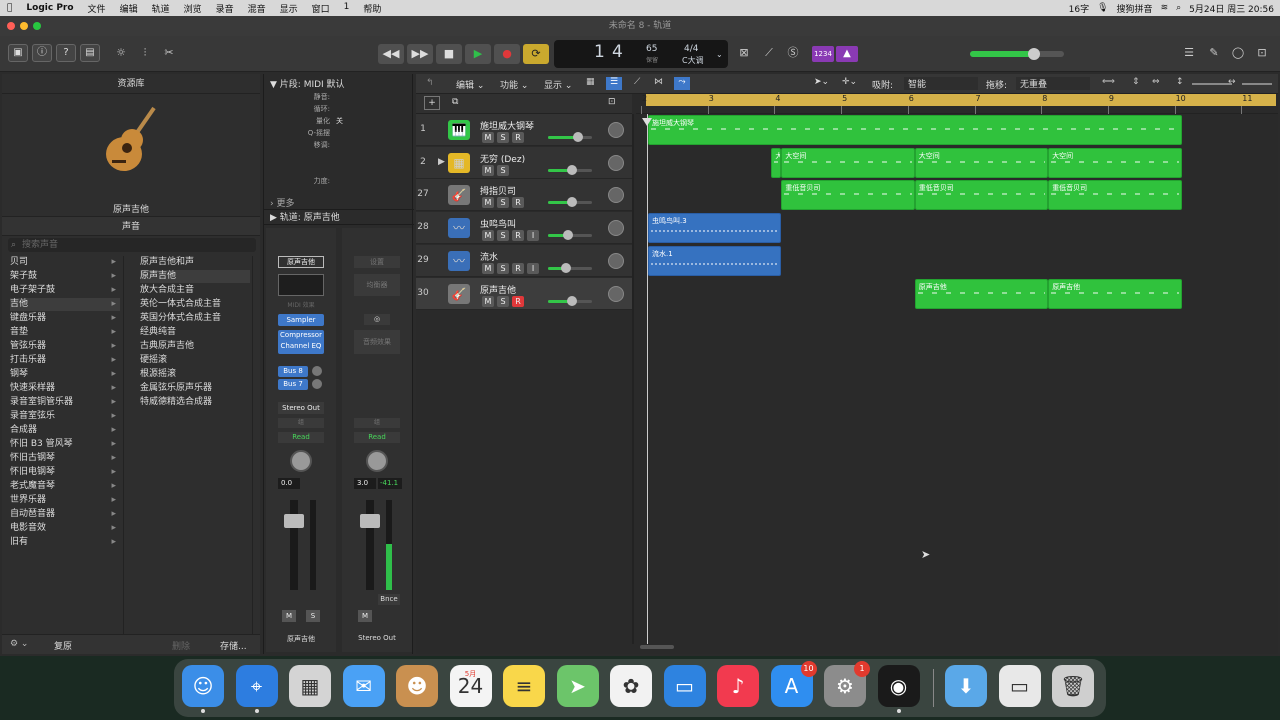 This screenshot has width=1280, height=720. Describe the element at coordinates (769, 53) in the screenshot. I see `tuner-icon: ⟋` at that location.